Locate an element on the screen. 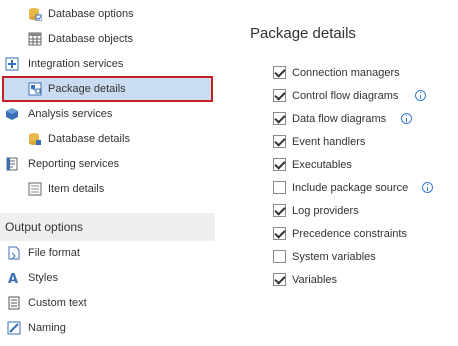 Image resolution: width=458 pixels, height=346 pixels. output-options-header: Output options is located at coordinates (107, 227).